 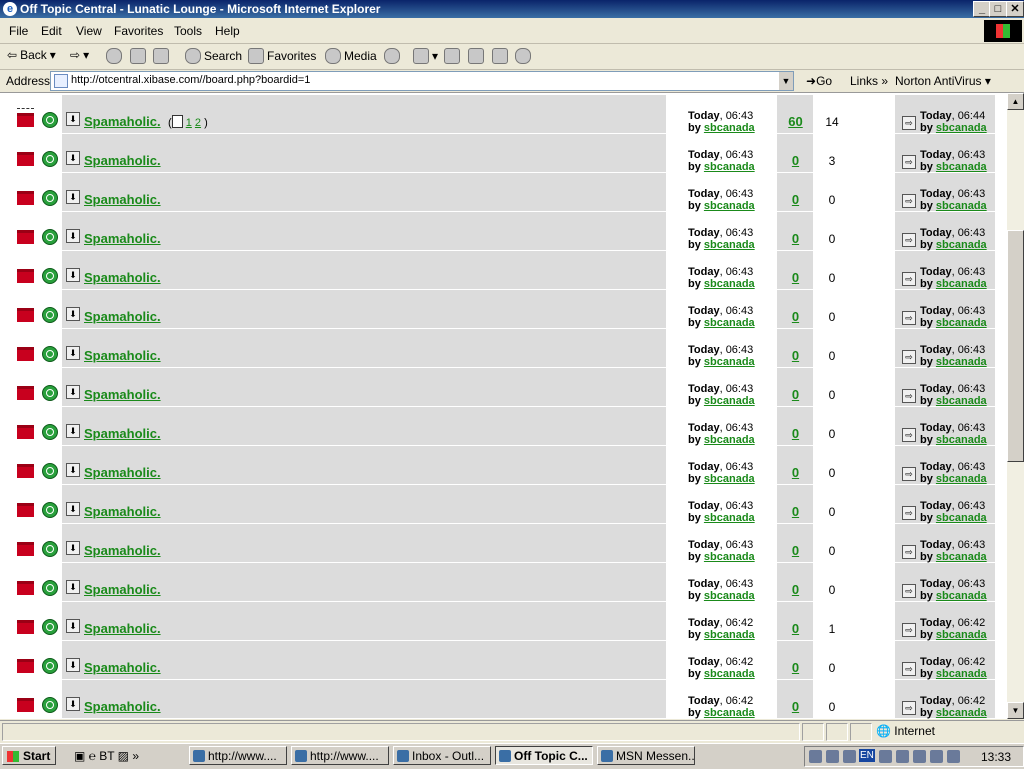 I want to click on quick-launch: ▣ ℮ BT ▨ », so click(x=106, y=756).